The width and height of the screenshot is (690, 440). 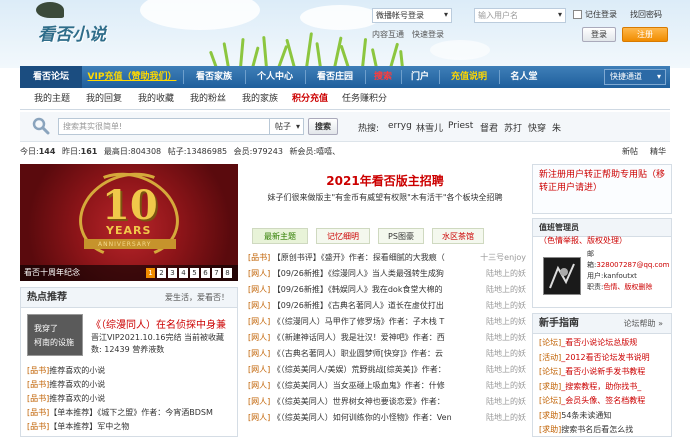 What do you see at coordinates (335, 77) in the screenshot?
I see `nav-item-manor: 看否庄园` at bounding box center [335, 77].